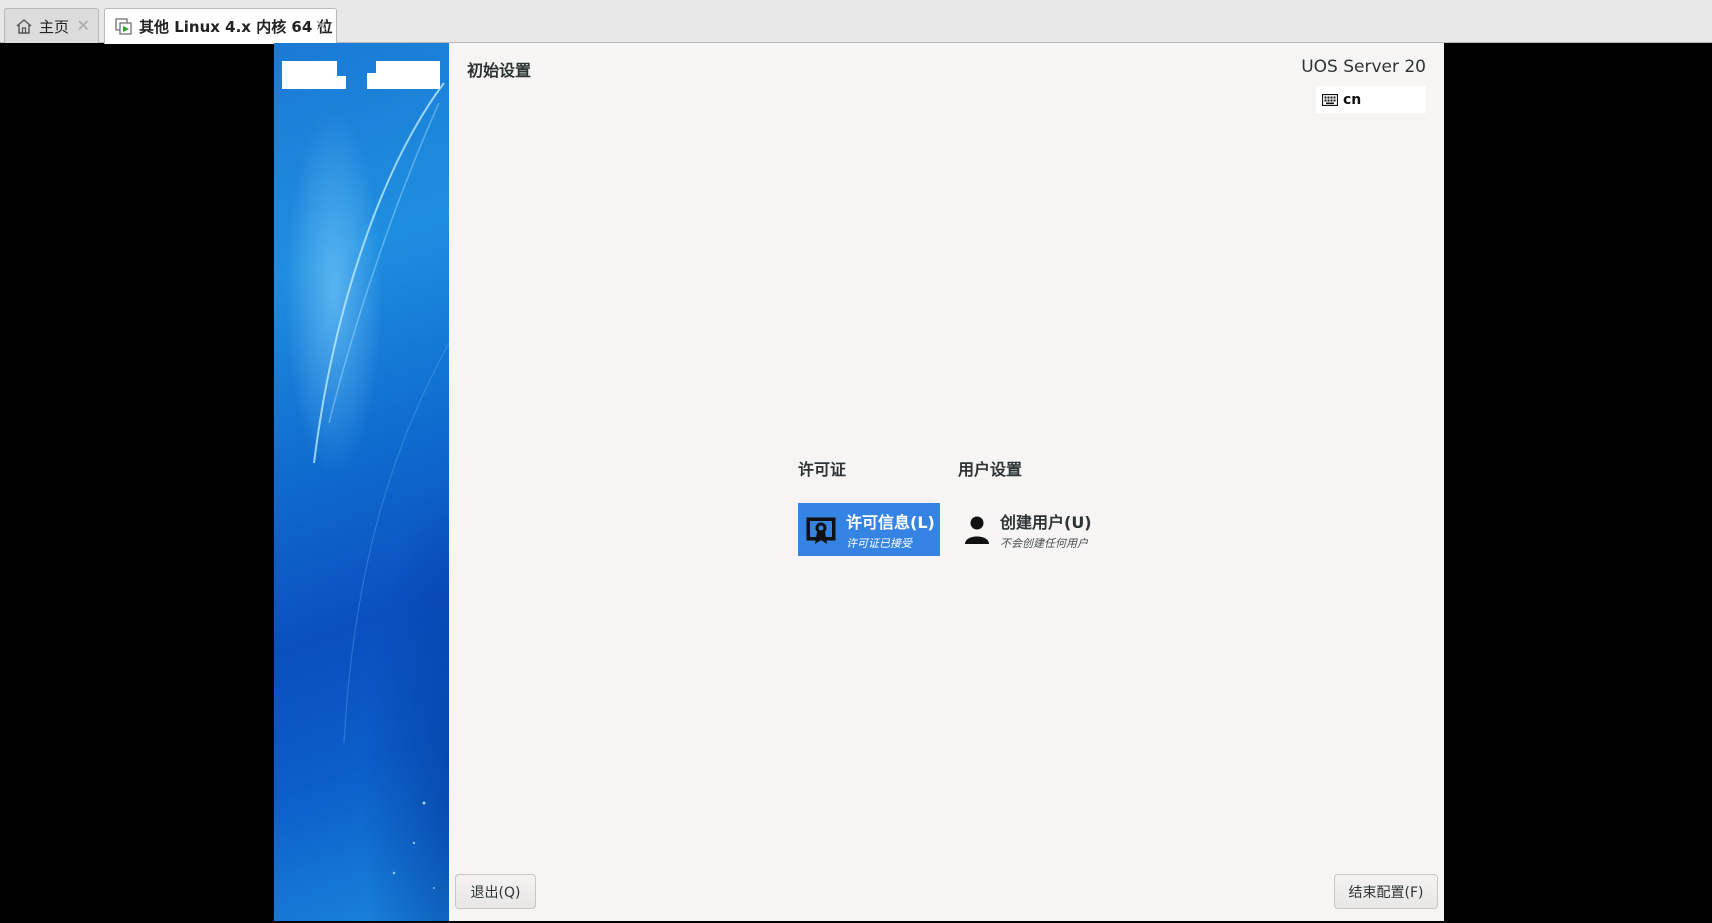  Describe the element at coordinates (1386, 891) in the screenshot. I see `finish-configuration-button: 结束配置(F)` at that location.